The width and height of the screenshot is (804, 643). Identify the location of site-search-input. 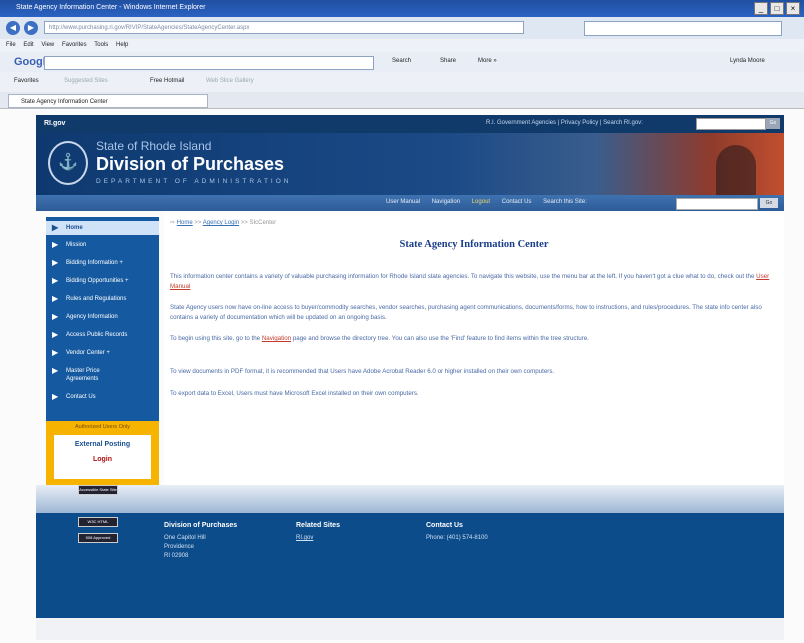
(717, 204).